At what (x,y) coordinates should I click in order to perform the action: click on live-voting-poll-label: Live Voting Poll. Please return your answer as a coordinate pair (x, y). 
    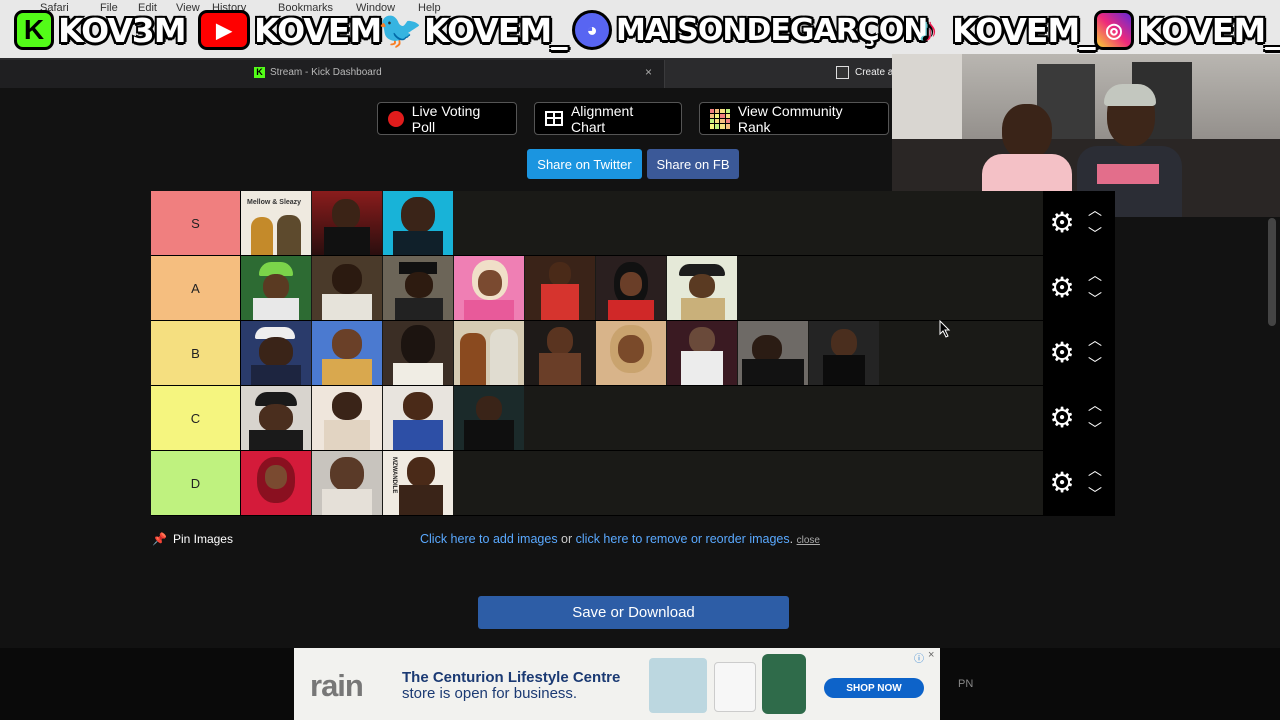
    Looking at the image, I should click on (446, 118).